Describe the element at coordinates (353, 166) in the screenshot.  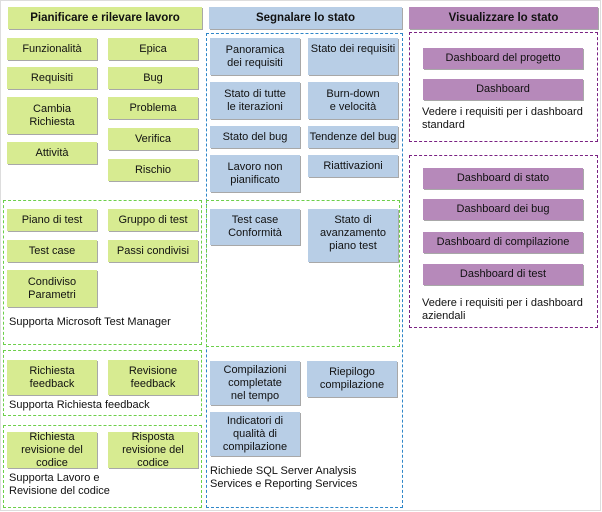
I see `report-reactivations: Riattivazioni` at that location.